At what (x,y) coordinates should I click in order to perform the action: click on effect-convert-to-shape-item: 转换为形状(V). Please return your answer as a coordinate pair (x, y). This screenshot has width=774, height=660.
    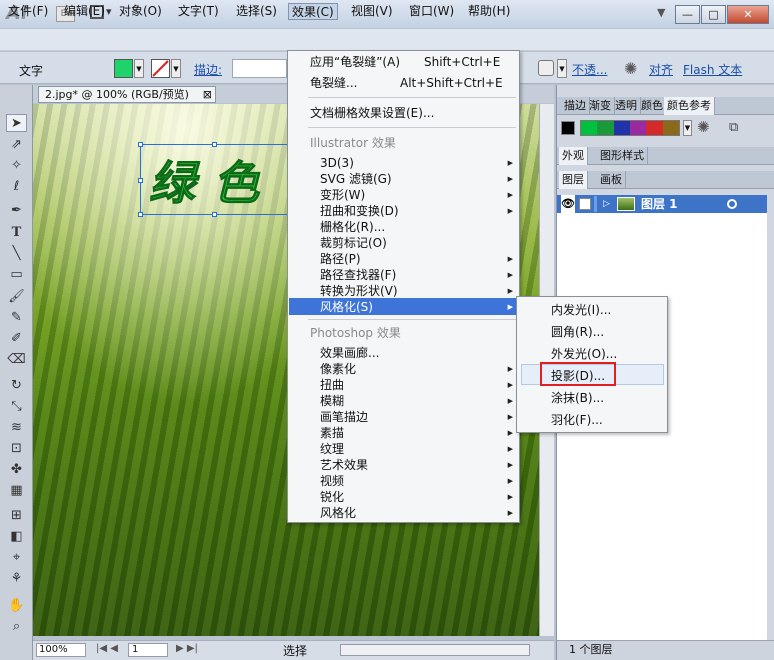
    Looking at the image, I should click on (359, 291).